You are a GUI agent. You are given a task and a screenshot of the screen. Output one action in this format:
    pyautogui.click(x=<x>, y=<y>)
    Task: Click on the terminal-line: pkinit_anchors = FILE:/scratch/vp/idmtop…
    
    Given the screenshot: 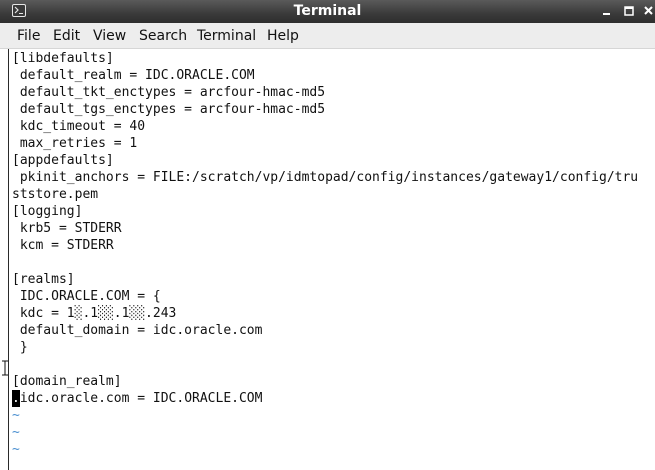 What is the action you would take?
    pyautogui.click(x=325, y=177)
    